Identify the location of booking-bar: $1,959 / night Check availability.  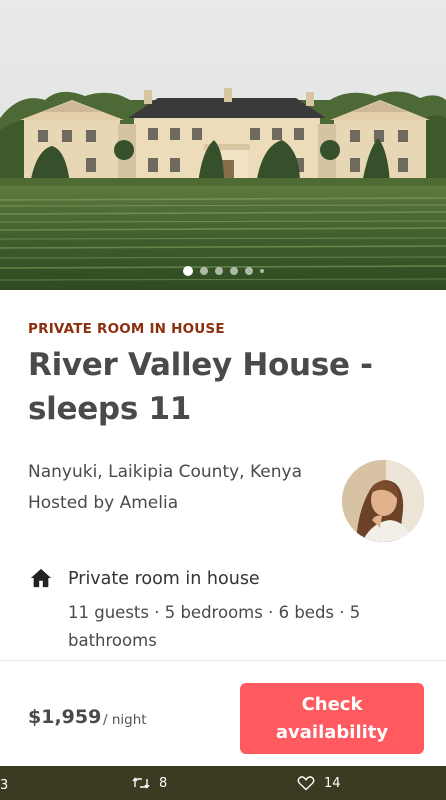
(223, 713).